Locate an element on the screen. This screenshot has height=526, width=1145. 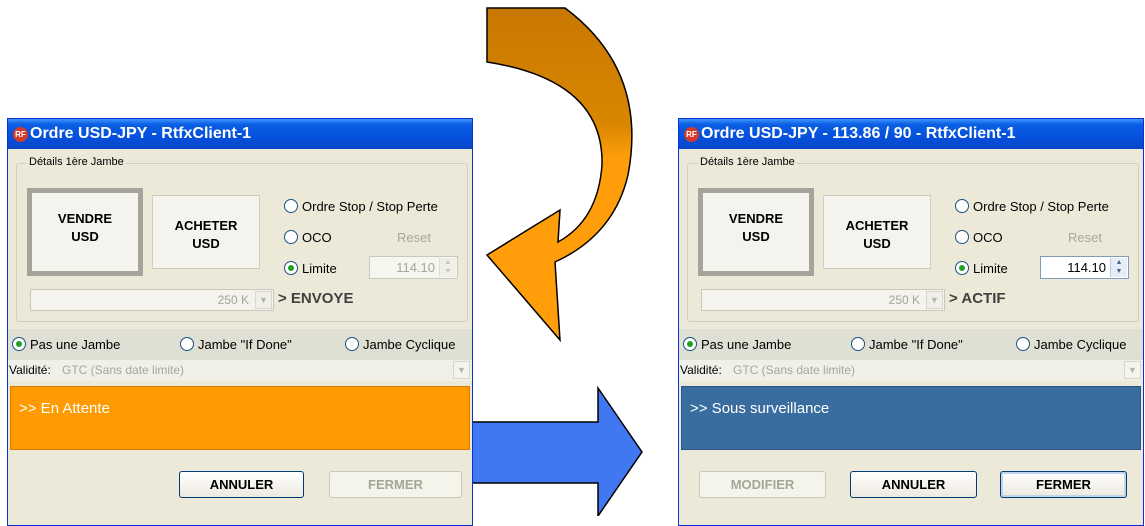
modify-button: MODIFIER is located at coordinates (762, 484).